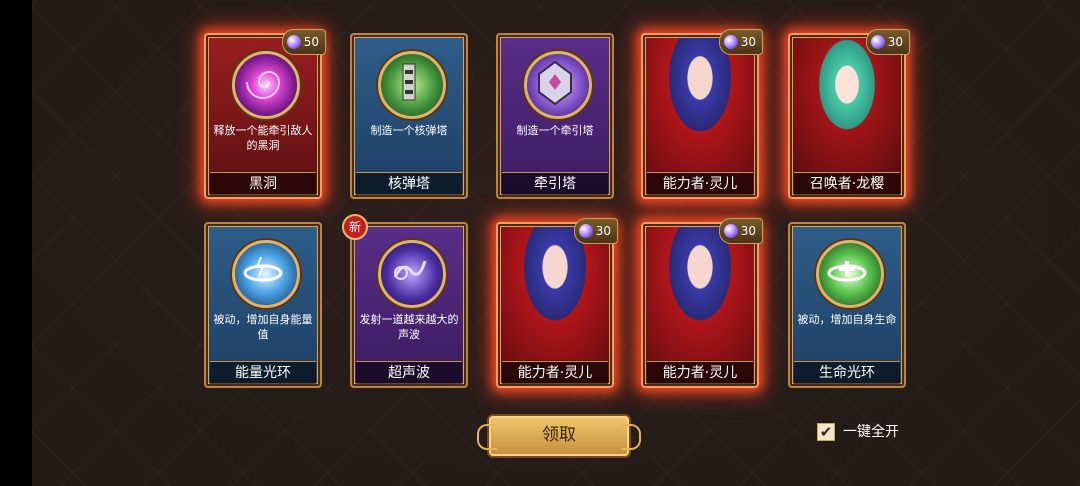 Image resolution: width=1080 pixels, height=486 pixels. I want to click on card-summoner-longying: 召唤者·龙樱 30, so click(849, 114).